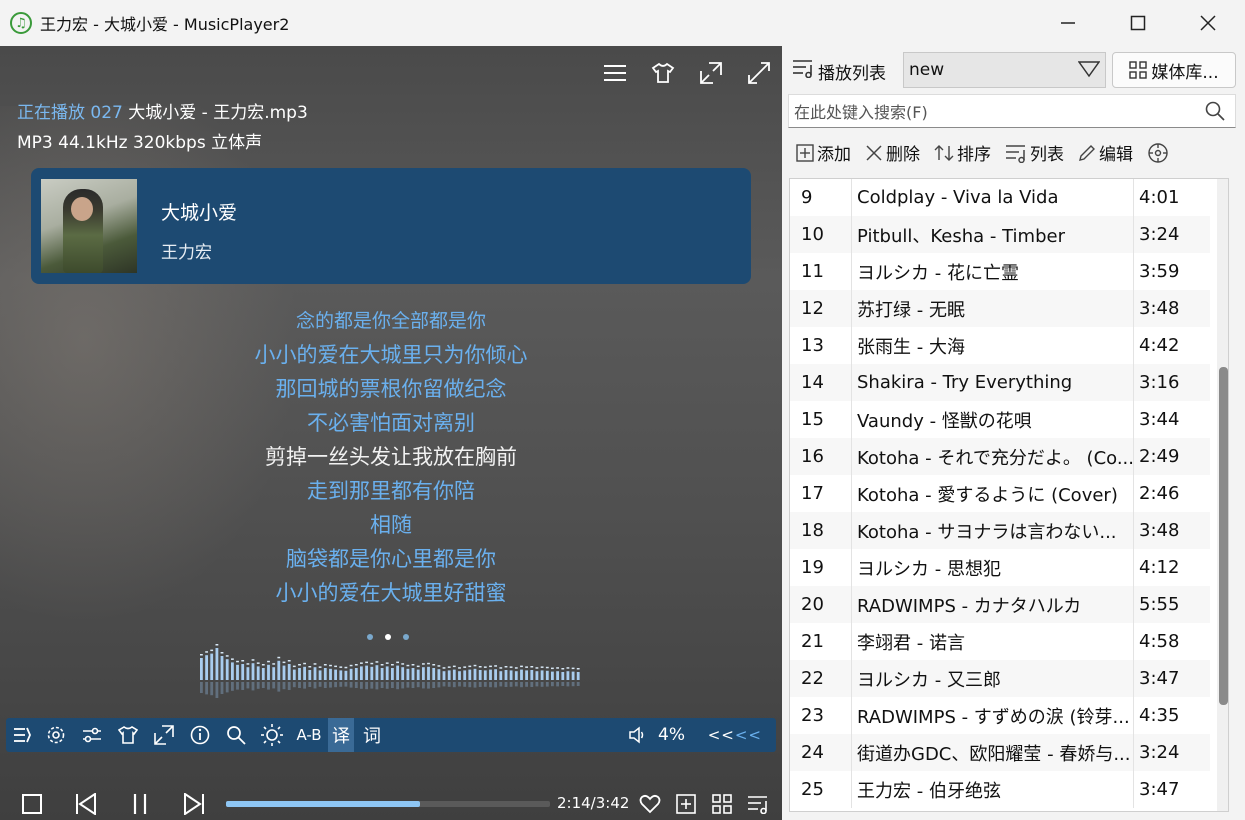 Image resolution: width=1245 pixels, height=820 pixels. Describe the element at coordinates (1012, 111) in the screenshot. I see `search-input: 在此处键入搜索(F)` at that location.